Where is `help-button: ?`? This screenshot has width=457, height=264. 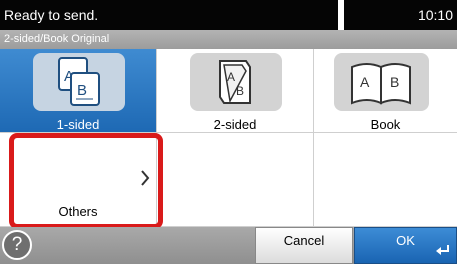 help-button: ? is located at coordinates (17, 245).